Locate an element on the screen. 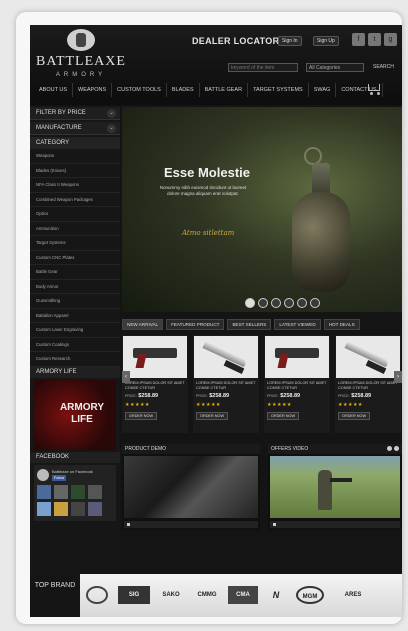 The image size is (408, 631). carousel-next-arrow-icon: › is located at coordinates (398, 377).